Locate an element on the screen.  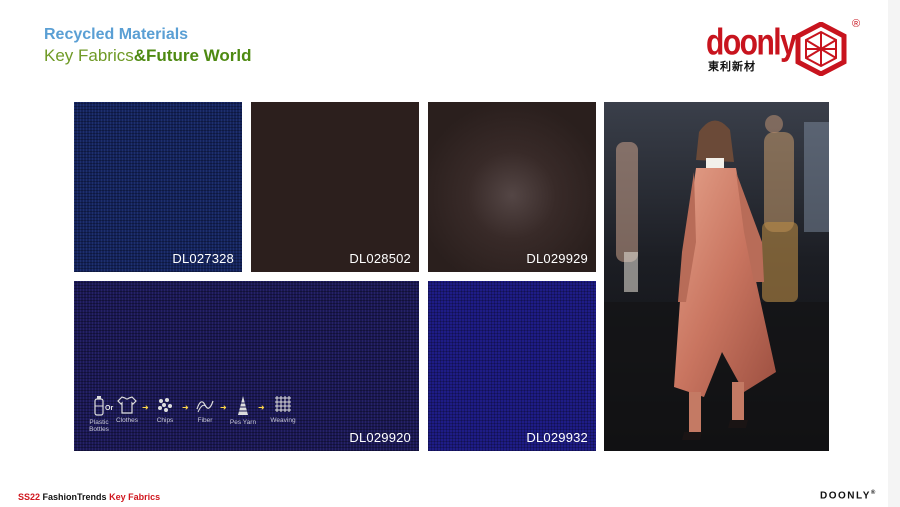
process-step-yarn: Pes Yarn is located at coordinates (243, 410).